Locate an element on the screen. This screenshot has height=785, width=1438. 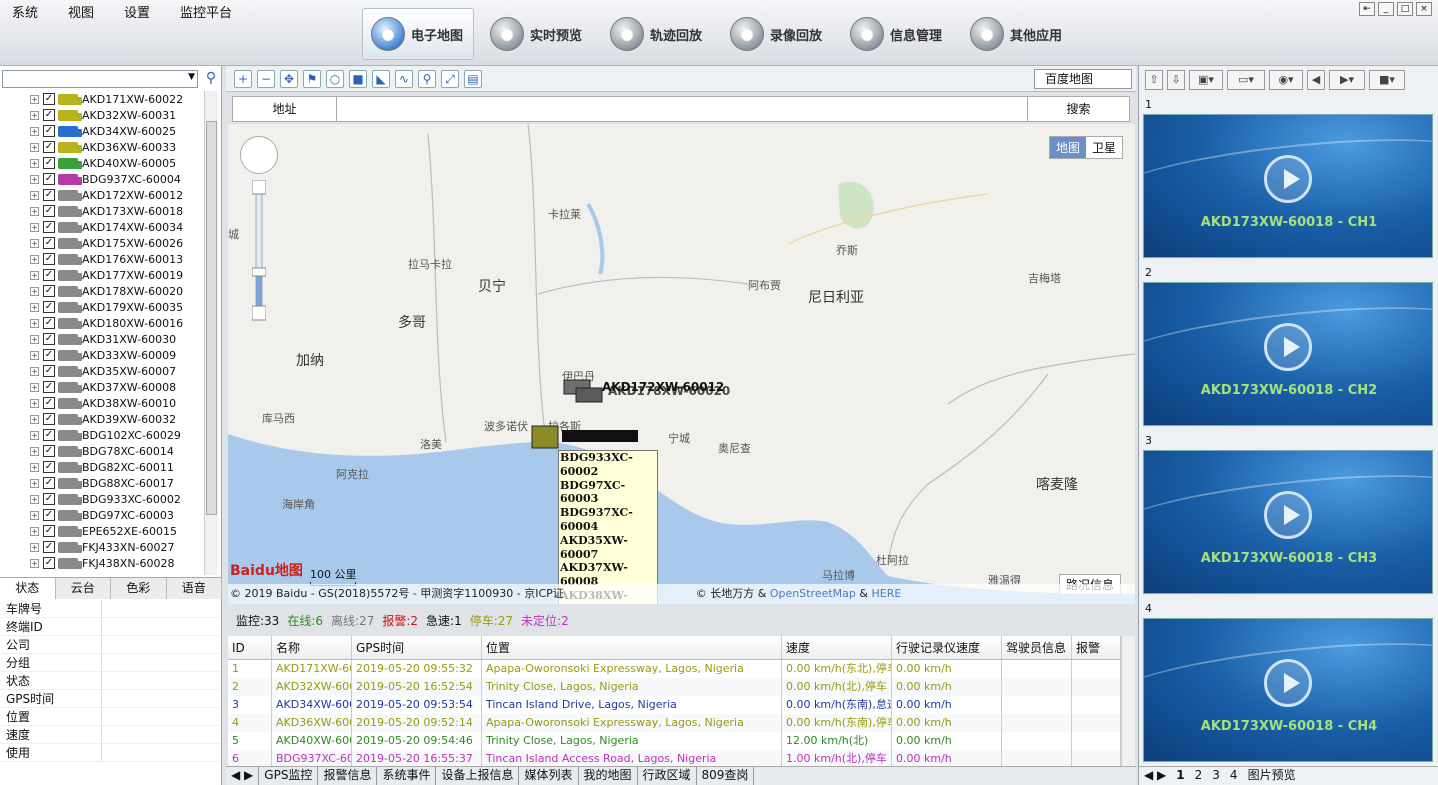
device-tree-item: + ✓ AKD35XW-60007 is located at coordinates (102, 371).